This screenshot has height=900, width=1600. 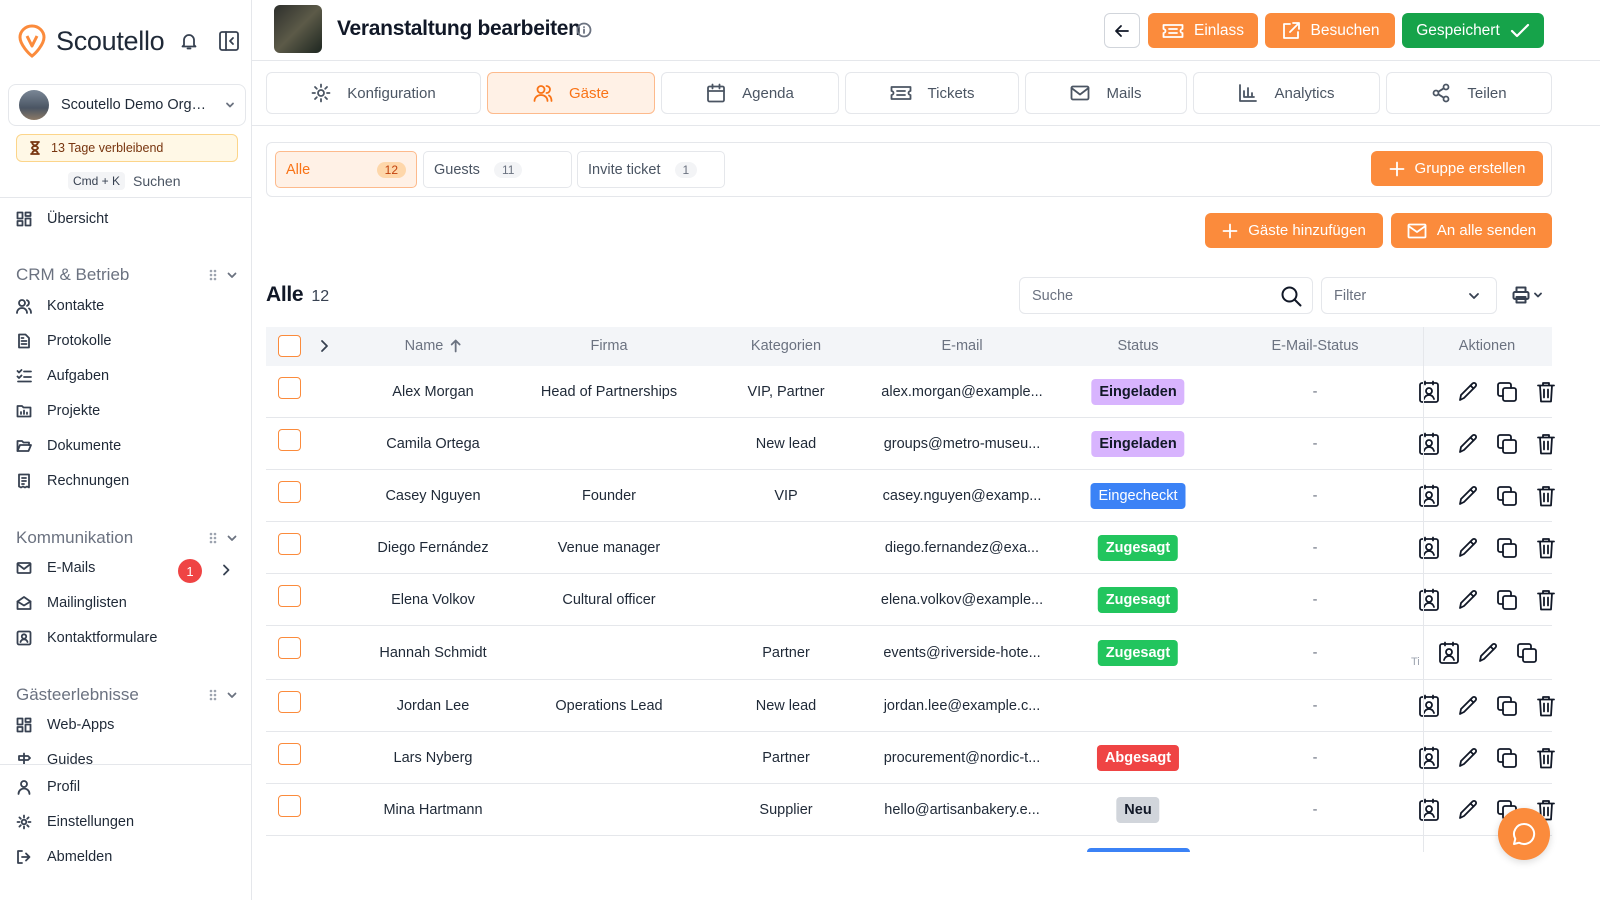 I want to click on group-chip-invite-ticket: Invite ticket 1, so click(x=651, y=169).